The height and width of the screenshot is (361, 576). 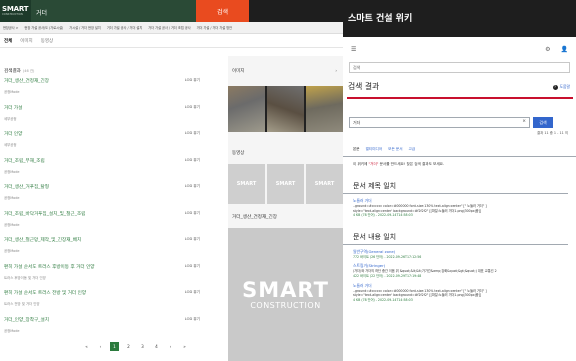 What do you see at coordinates (214, 27) in the screenshot?
I see `breadcrumb-item: 거더 가설 / 거더 가설 방안` at bounding box center [214, 27].